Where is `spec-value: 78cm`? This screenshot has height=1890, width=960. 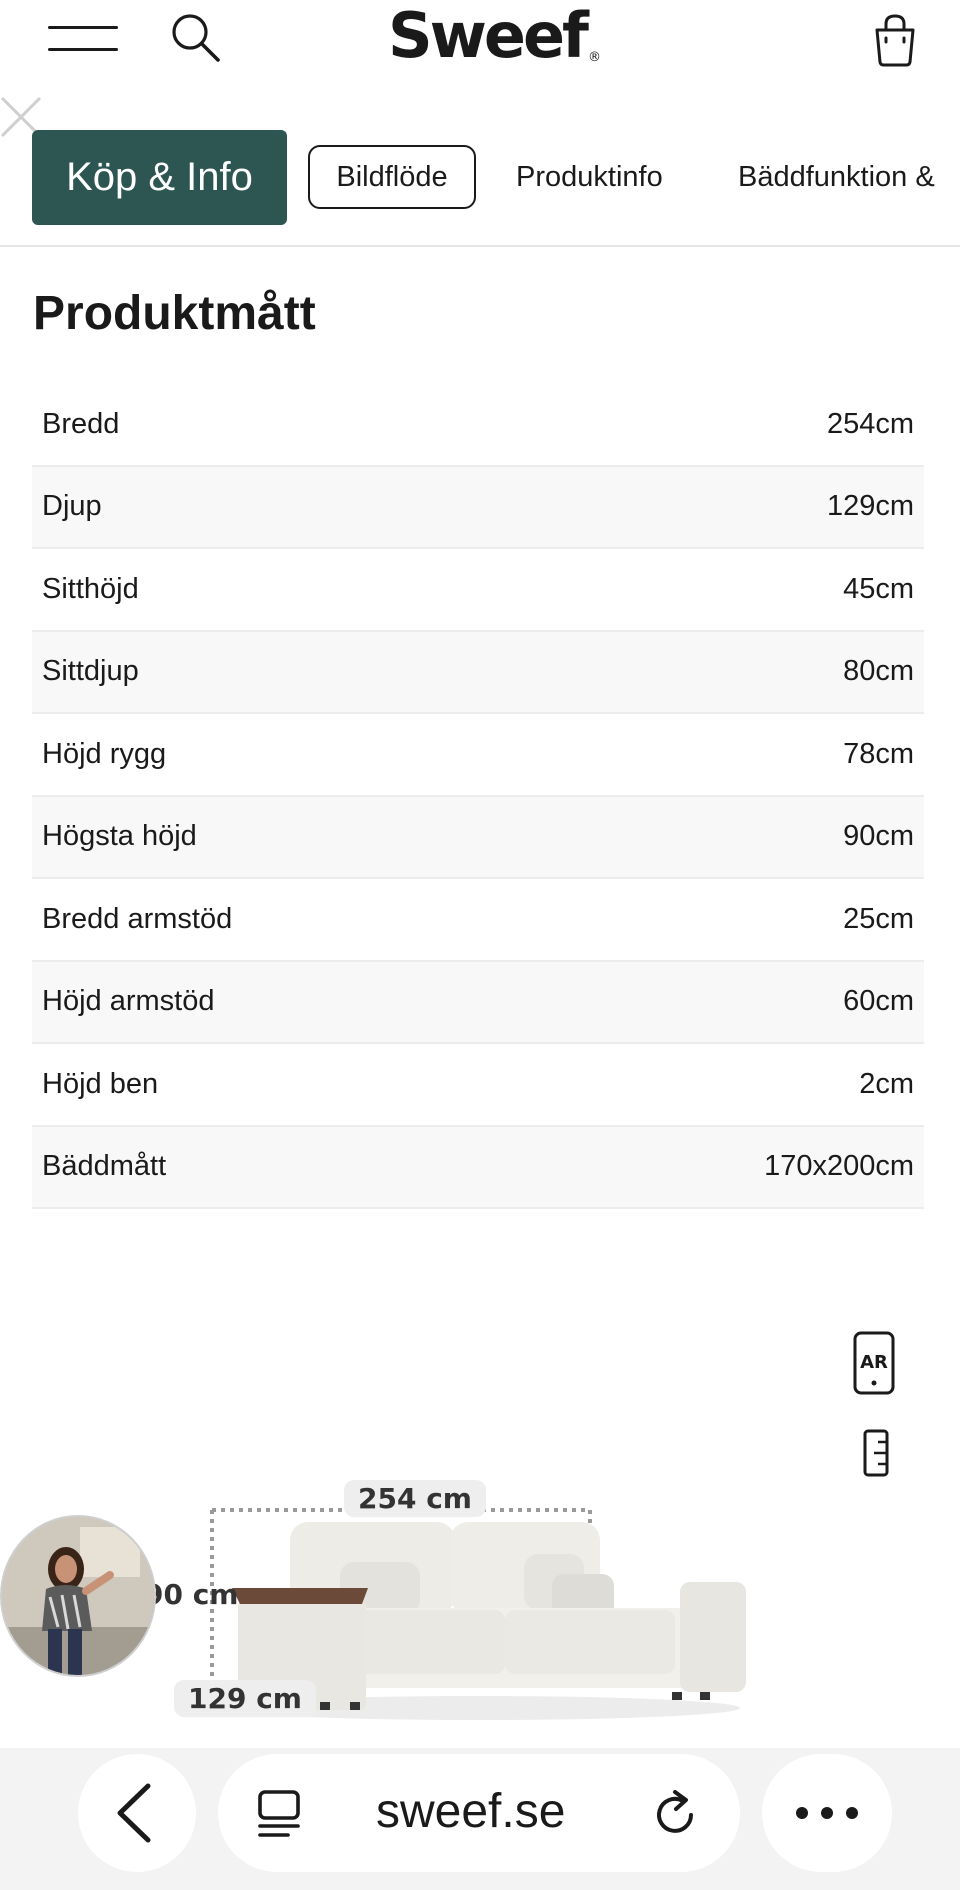 spec-value: 78cm is located at coordinates (878, 753).